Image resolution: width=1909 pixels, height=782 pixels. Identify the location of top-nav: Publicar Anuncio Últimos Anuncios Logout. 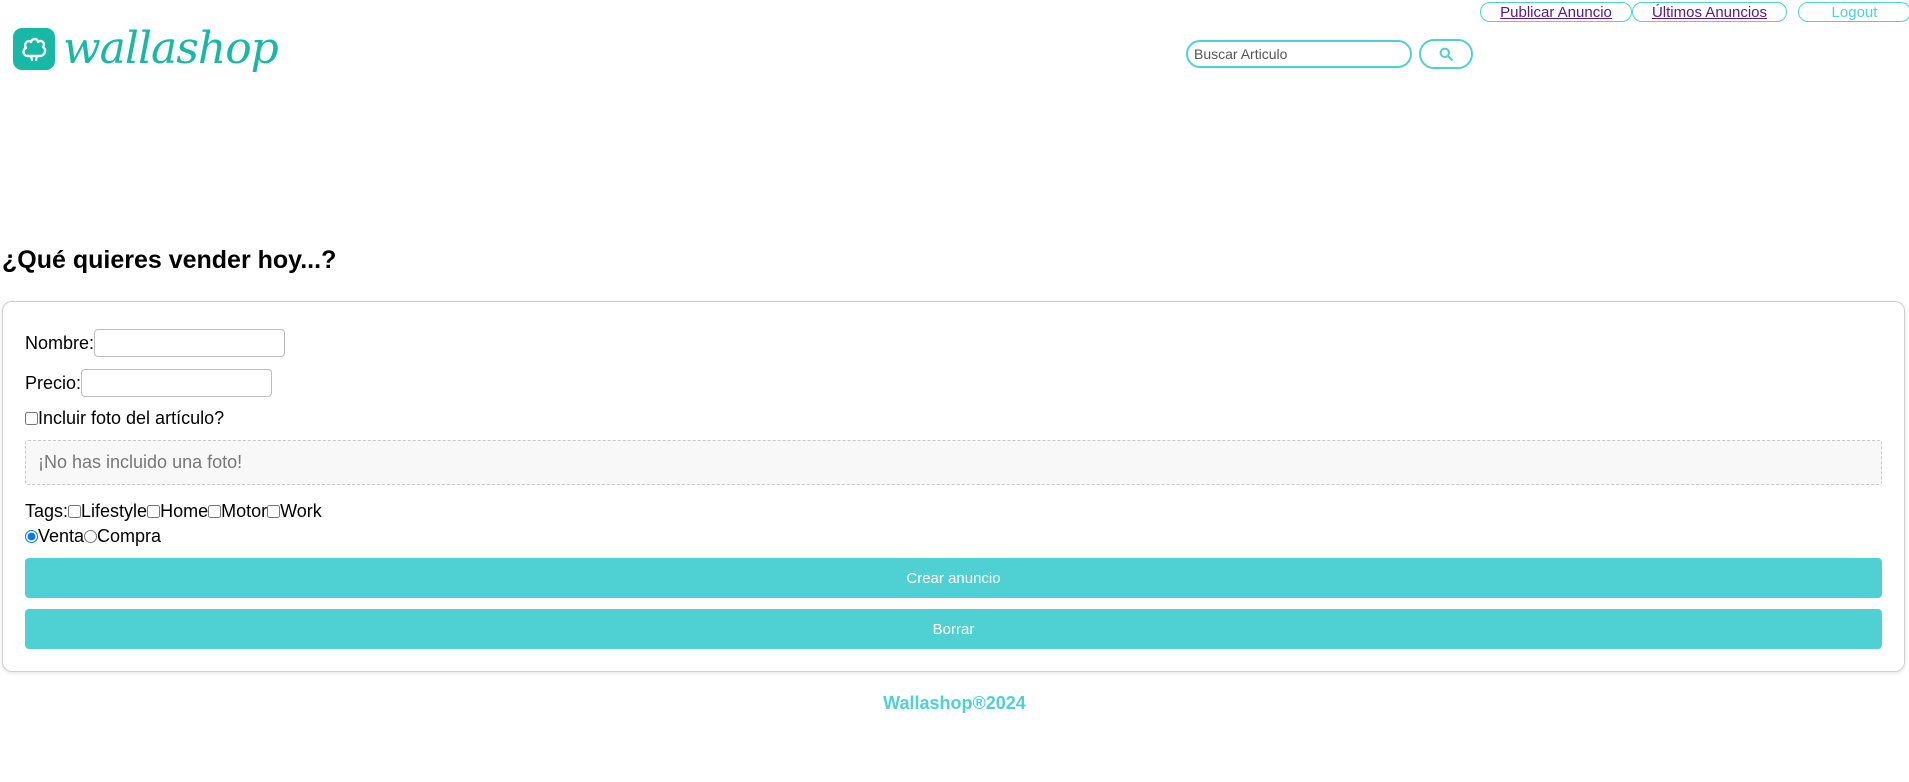
(1694, 12).